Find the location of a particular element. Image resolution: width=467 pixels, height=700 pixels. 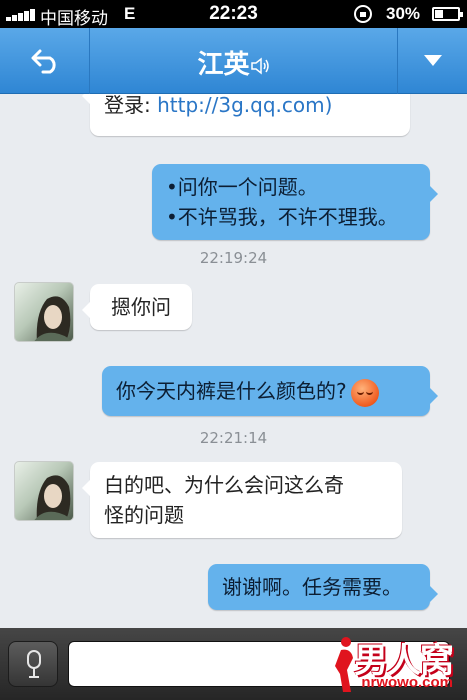

contact-name-text: 江英 is located at coordinates (223, 65).